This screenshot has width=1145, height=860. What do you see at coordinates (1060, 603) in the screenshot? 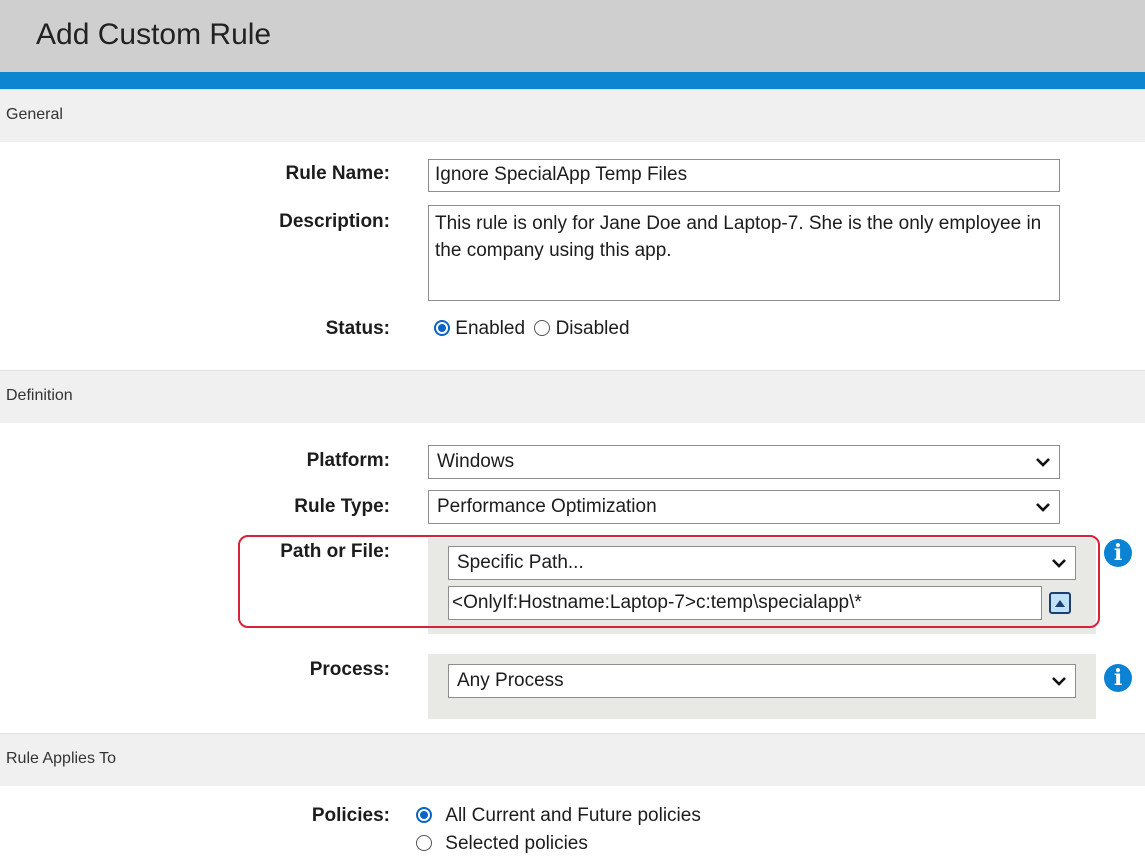
I see `expand-up-icon` at bounding box center [1060, 603].